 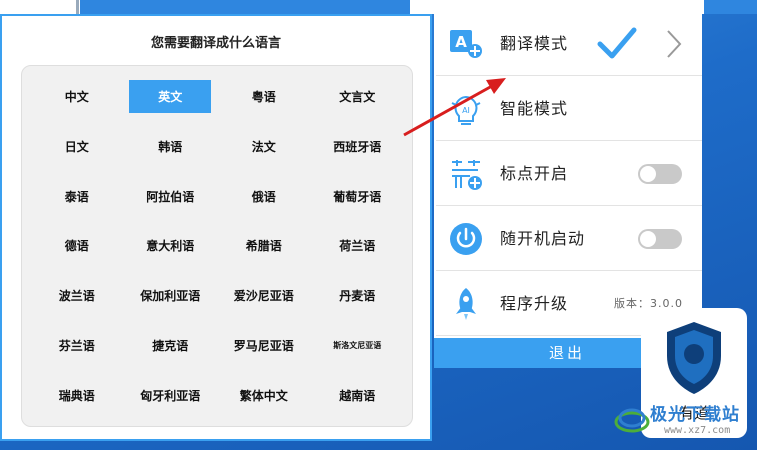 I want to click on language-label: 英文, so click(x=170, y=97).